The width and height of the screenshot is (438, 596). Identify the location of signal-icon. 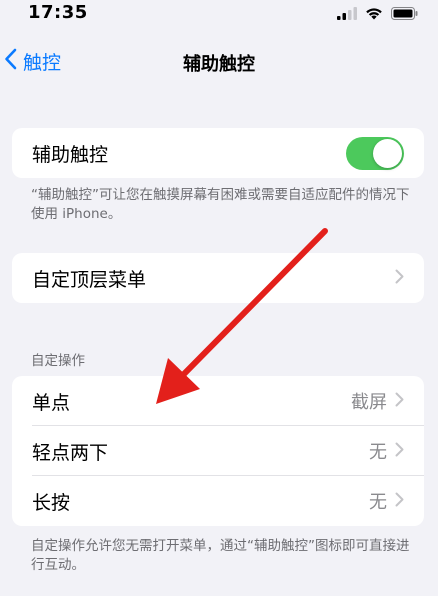
(347, 14).